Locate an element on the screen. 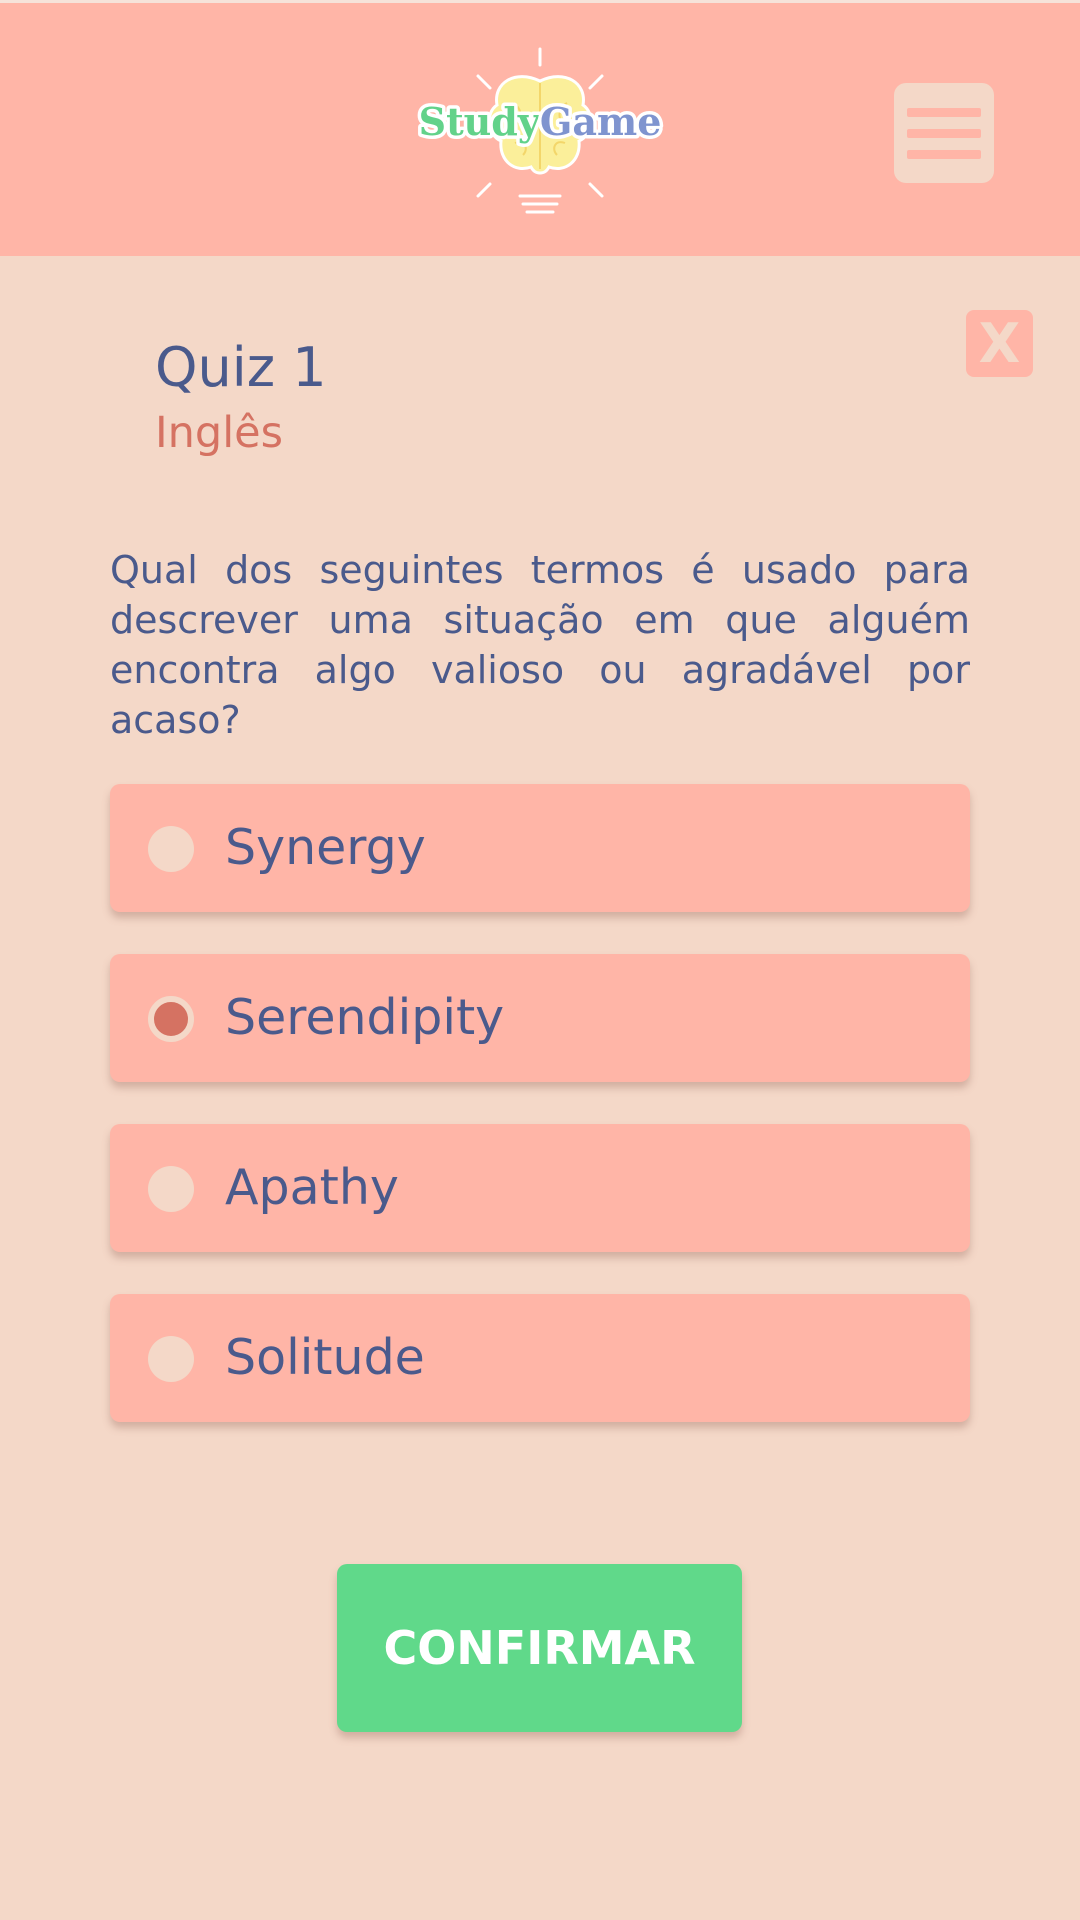  answer-option-label: Serendipity is located at coordinates (365, 1017).